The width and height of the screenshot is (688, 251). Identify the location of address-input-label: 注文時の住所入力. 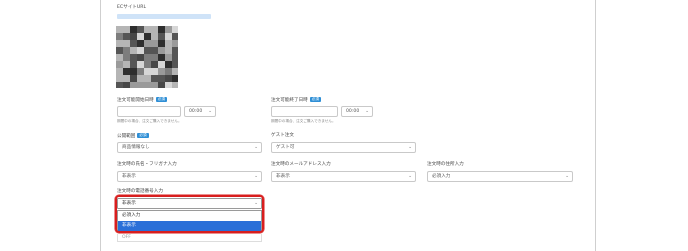
(445, 164).